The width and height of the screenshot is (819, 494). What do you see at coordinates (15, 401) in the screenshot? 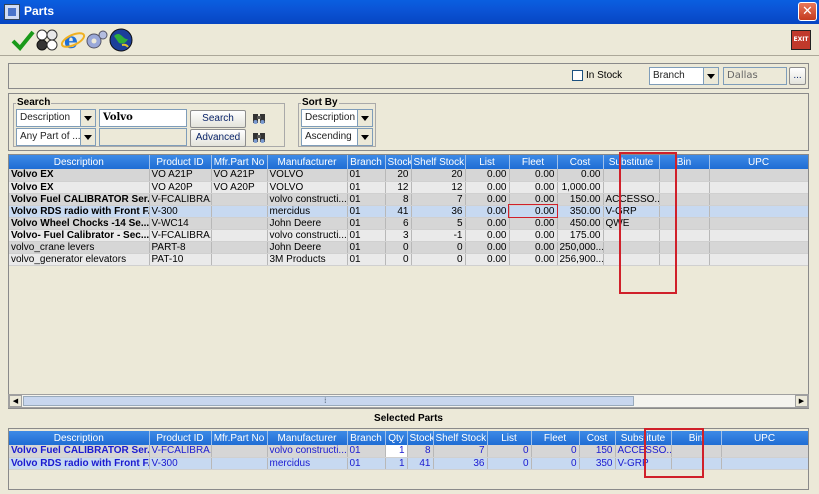
I see `scroll-left-icon: ◀` at bounding box center [15, 401].